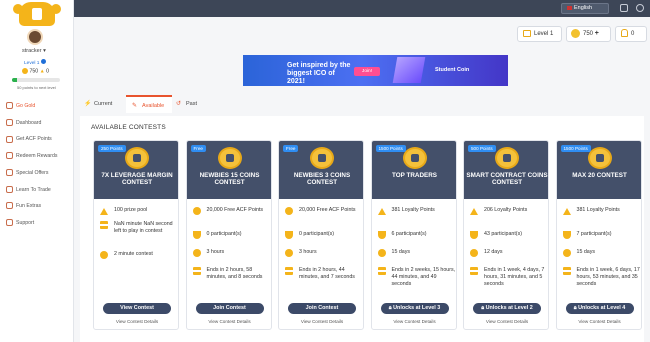 The image size is (650, 342). What do you see at coordinates (135, 106) in the screenshot?
I see `pin-icon: ✎` at bounding box center [135, 106].